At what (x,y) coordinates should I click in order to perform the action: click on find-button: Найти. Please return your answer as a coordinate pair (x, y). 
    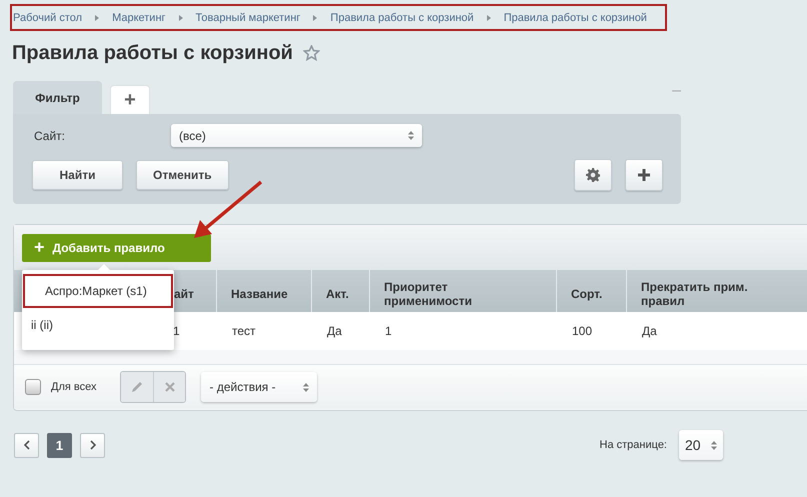
    Looking at the image, I should click on (77, 175).